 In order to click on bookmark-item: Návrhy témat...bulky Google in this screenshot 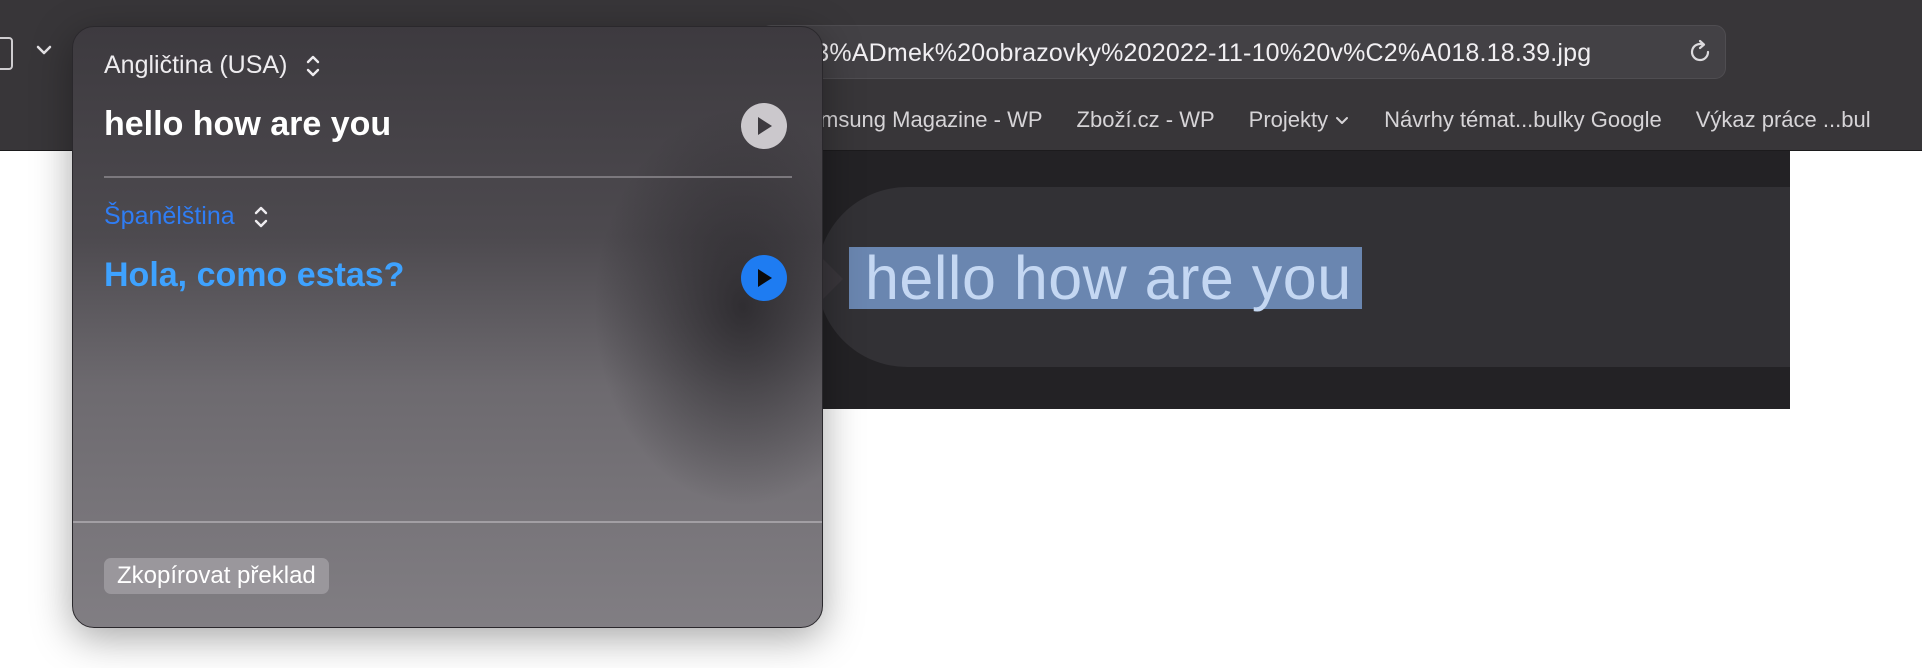, I will do `click(1523, 120)`.